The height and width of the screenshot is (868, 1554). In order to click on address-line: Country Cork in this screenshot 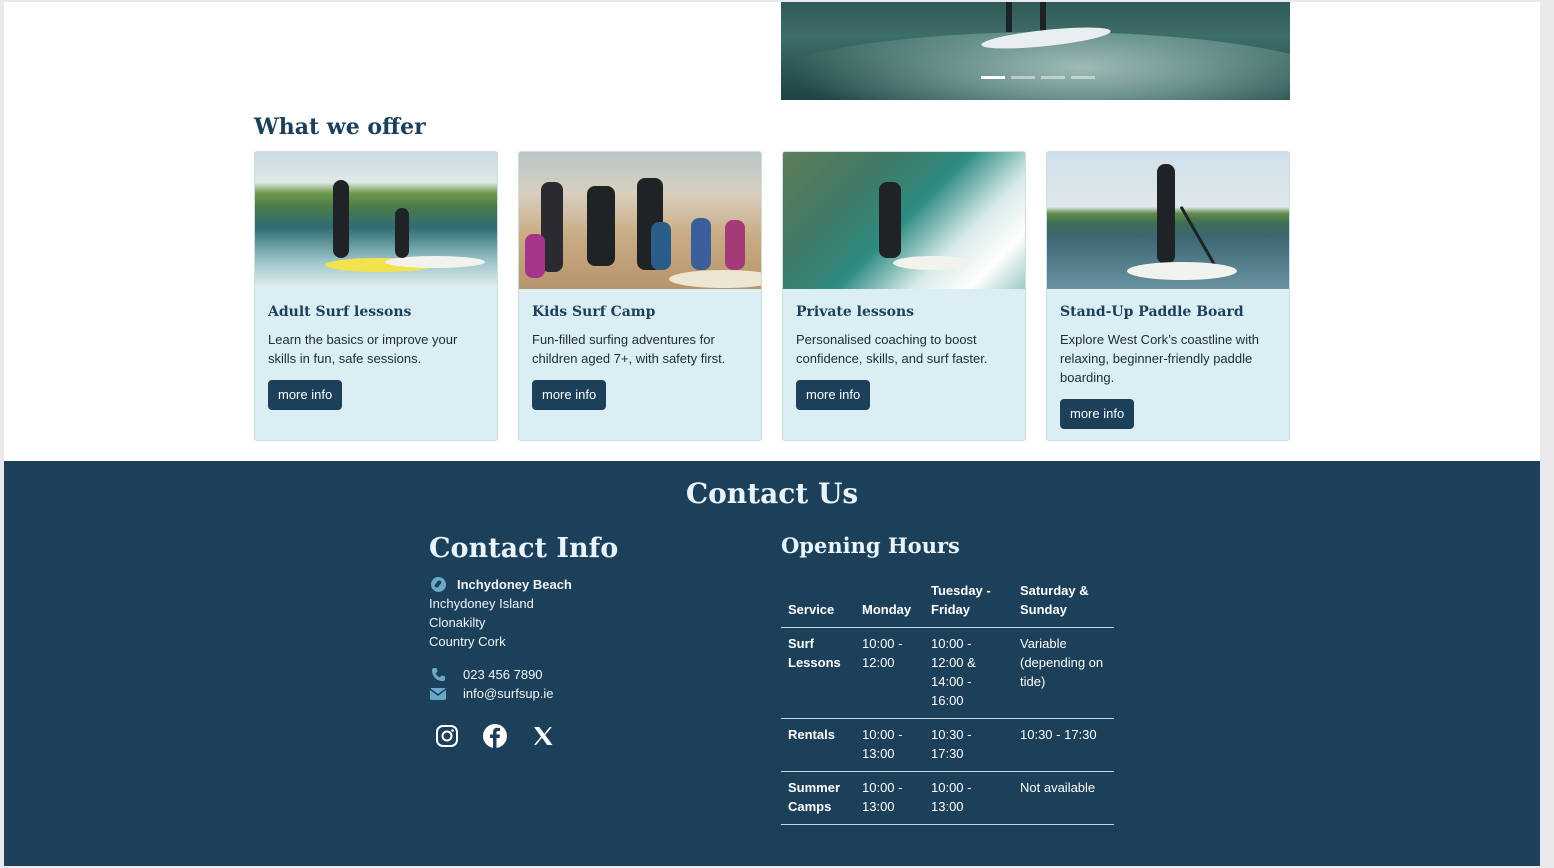, I will do `click(467, 641)`.